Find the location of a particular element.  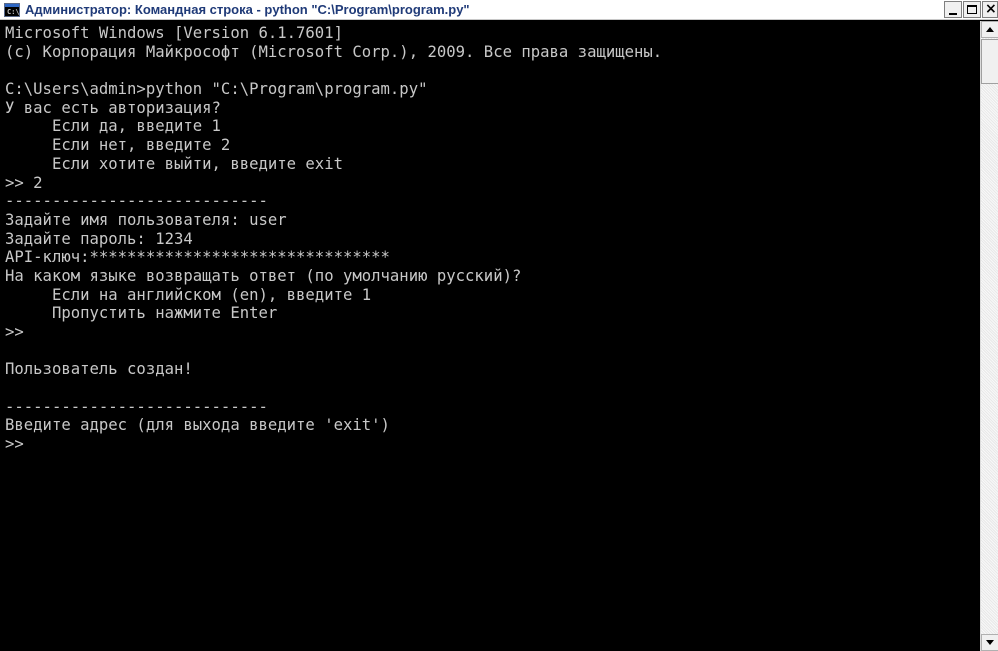

maximize-button is located at coordinates (972, 9).